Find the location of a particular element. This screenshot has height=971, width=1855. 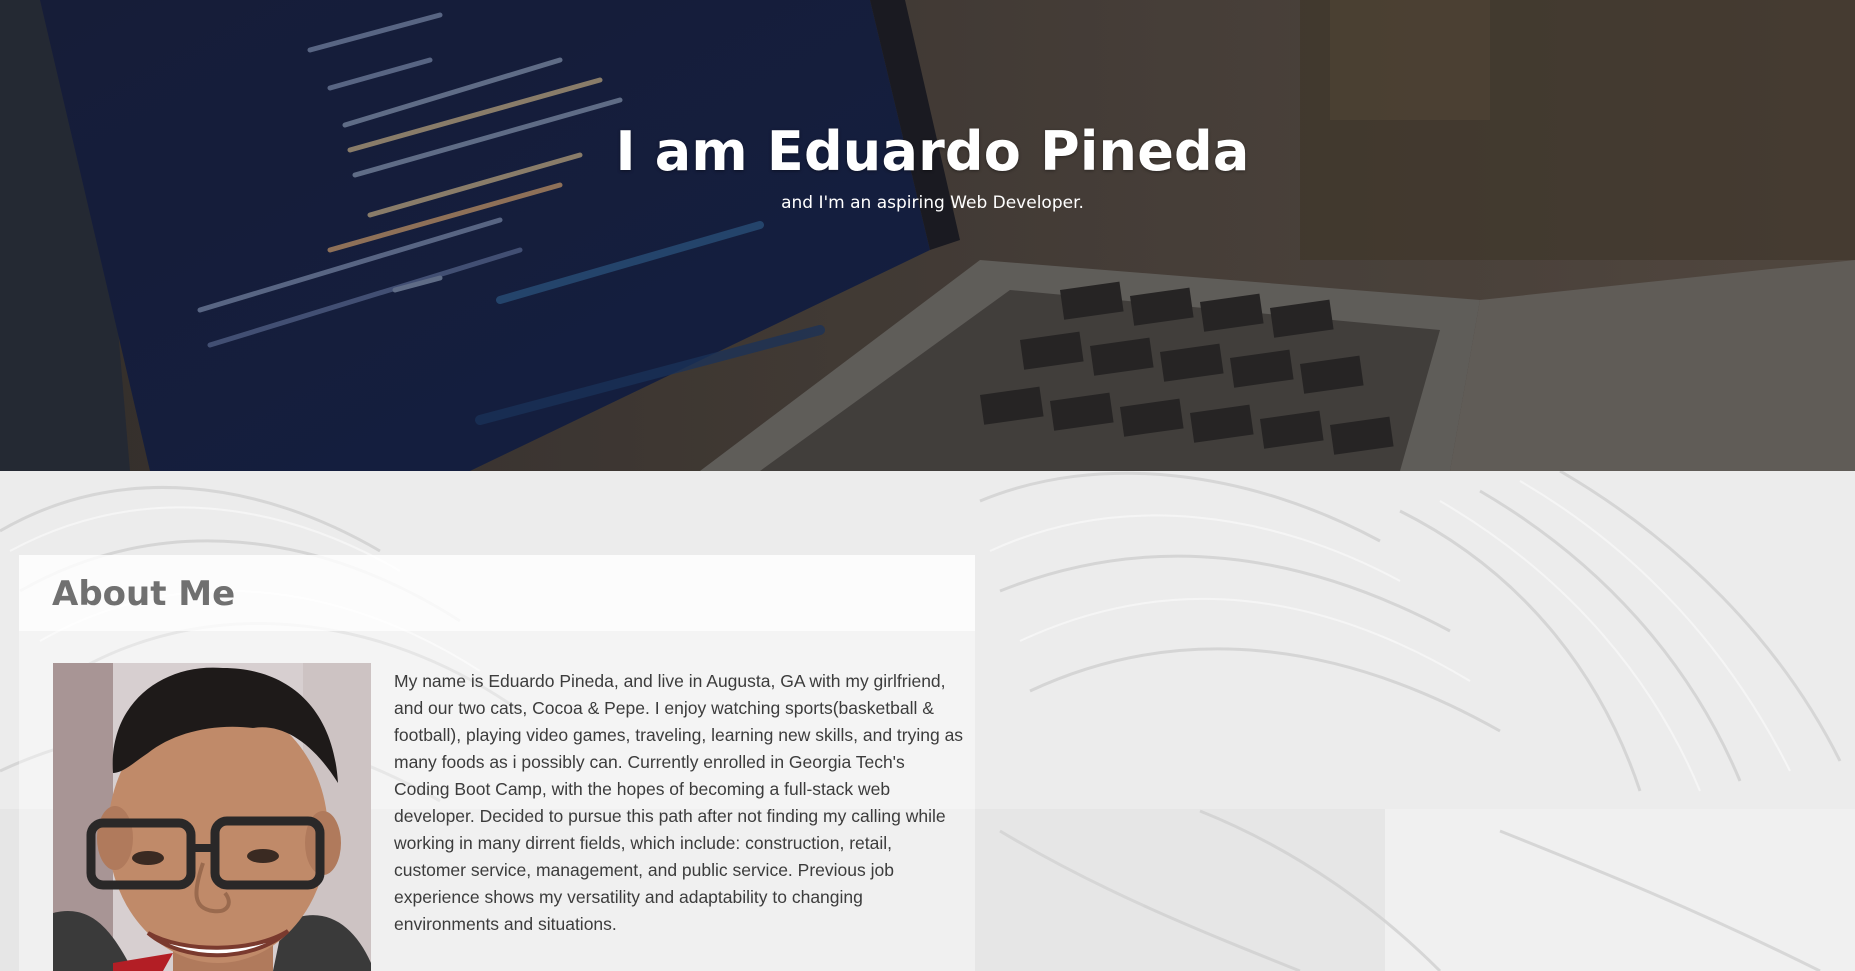

hero-title: I am Eduardo Pineda is located at coordinates (932, 151).